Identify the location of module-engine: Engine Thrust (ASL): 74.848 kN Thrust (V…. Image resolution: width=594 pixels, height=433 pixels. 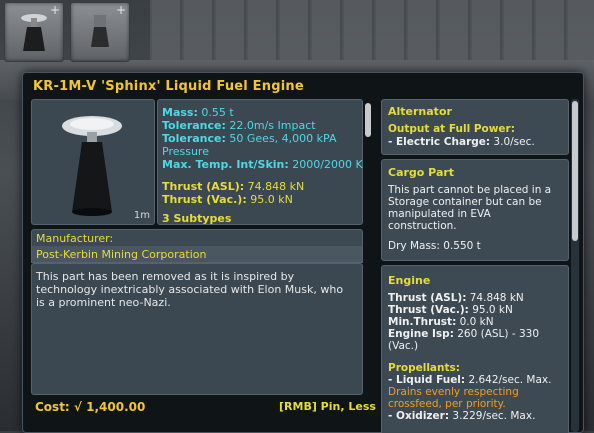
(475, 349).